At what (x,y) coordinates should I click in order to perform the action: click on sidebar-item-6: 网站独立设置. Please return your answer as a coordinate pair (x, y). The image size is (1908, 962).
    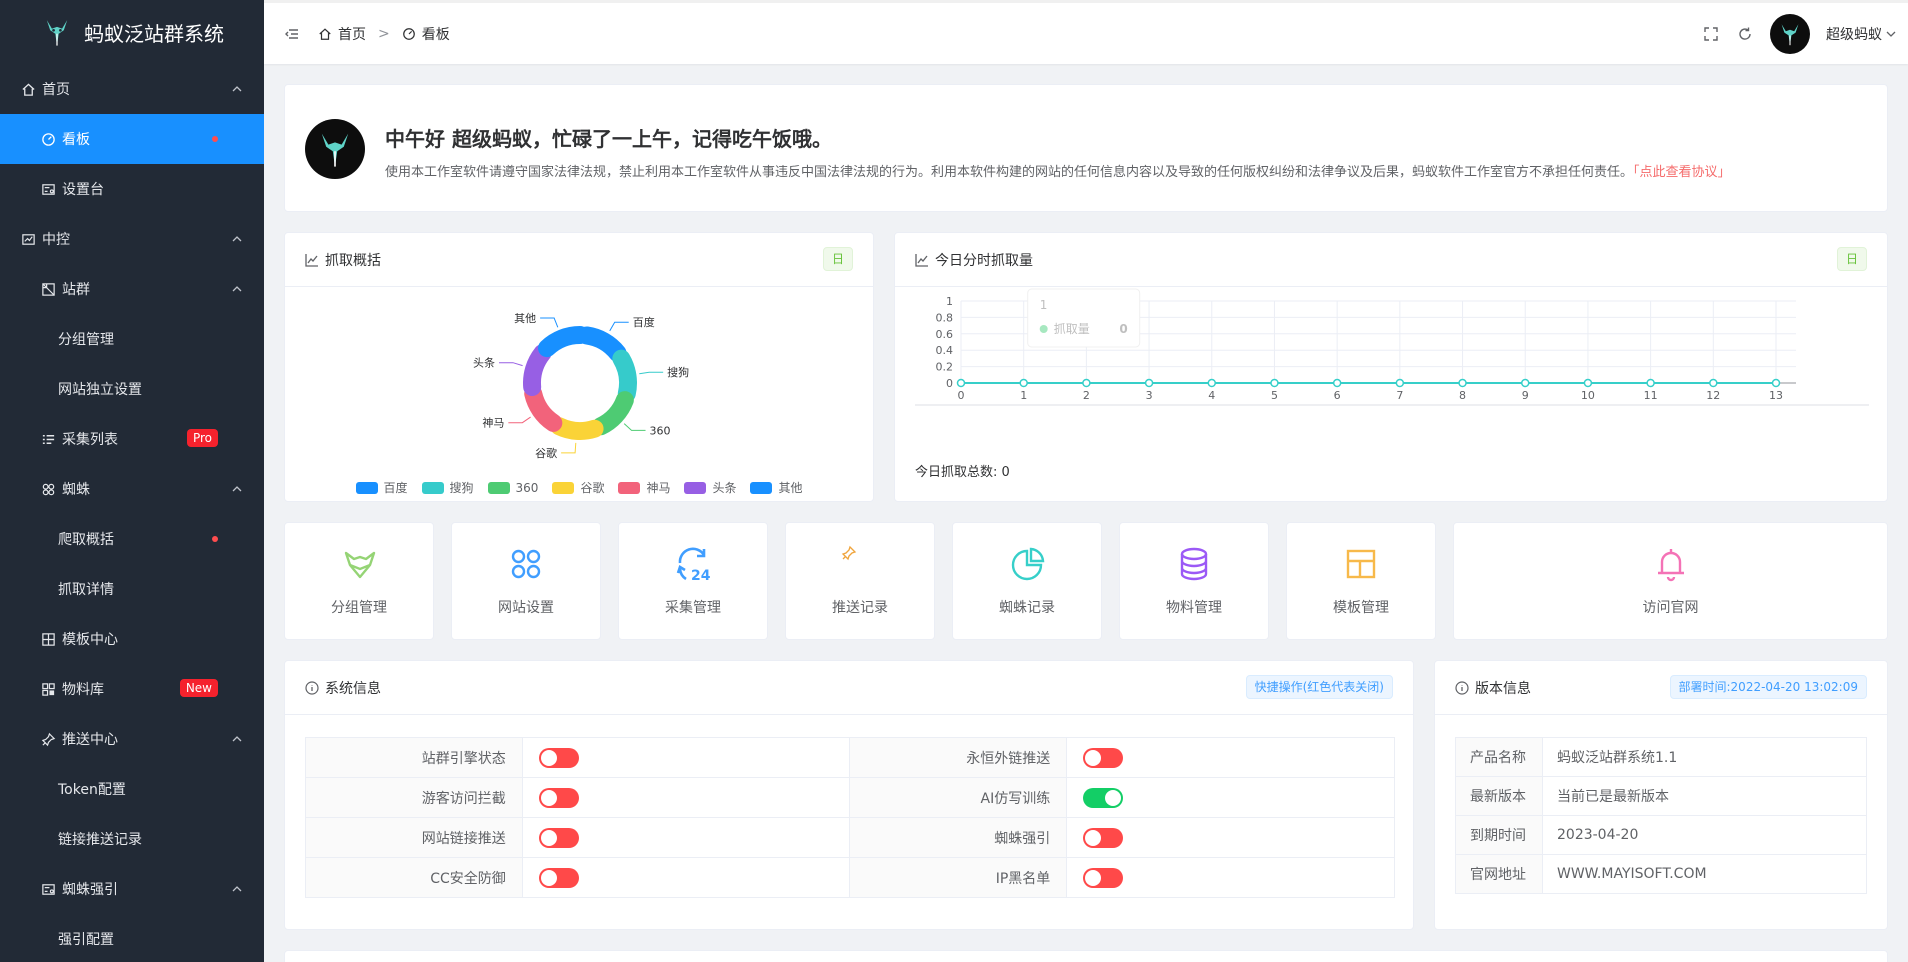
    Looking at the image, I should click on (132, 389).